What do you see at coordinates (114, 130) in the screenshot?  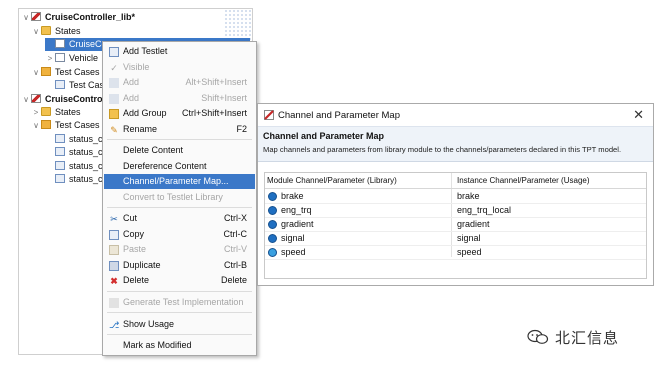 I see `pencil-icon: ✎` at bounding box center [114, 130].